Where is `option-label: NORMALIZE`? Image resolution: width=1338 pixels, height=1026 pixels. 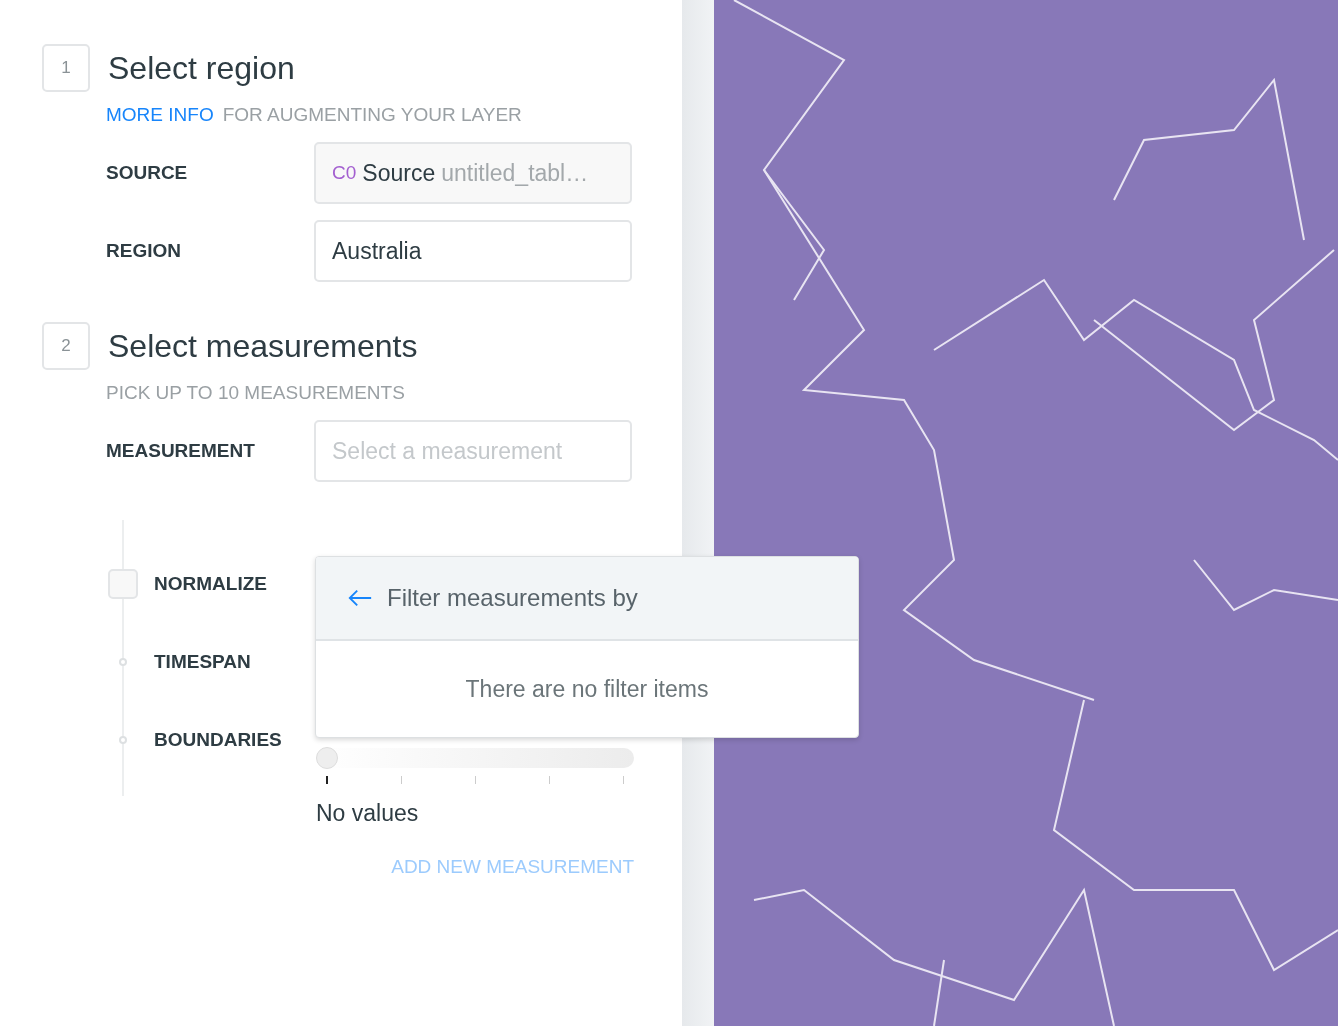 option-label: NORMALIZE is located at coordinates (210, 584).